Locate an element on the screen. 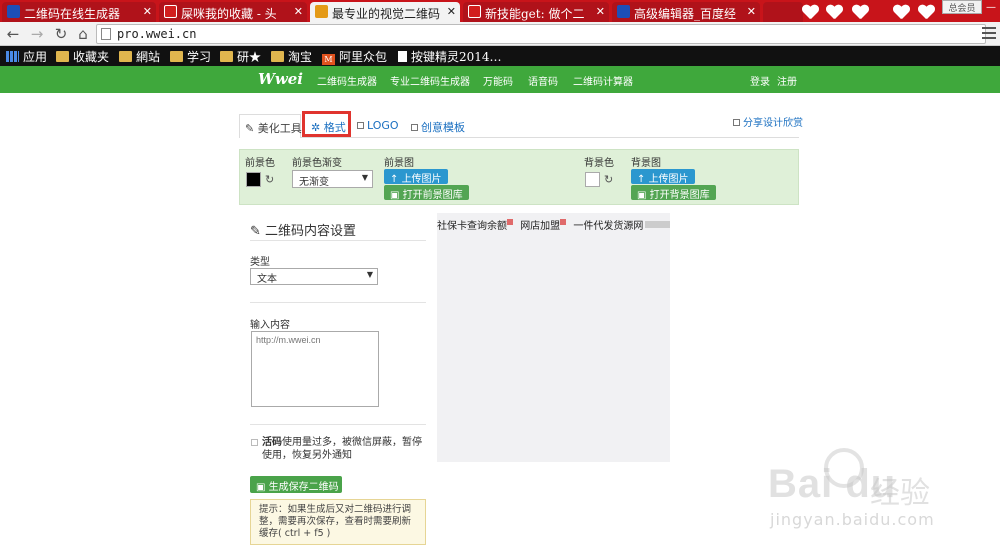 The image size is (1000, 554). tab-title: 高级编辑器_百度经 is located at coordinates (685, 14).